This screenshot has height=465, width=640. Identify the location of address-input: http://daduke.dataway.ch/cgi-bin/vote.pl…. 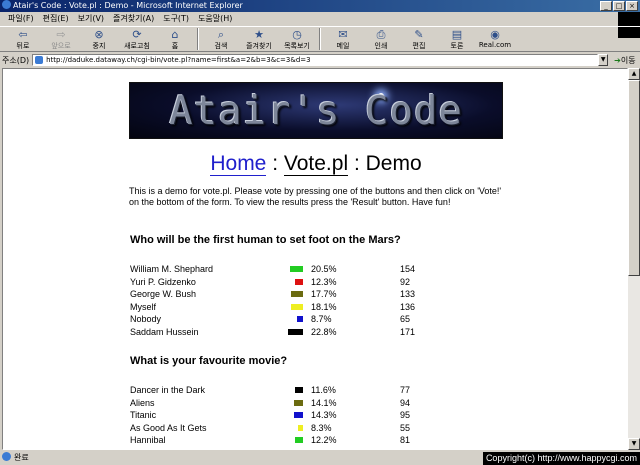
(315, 60).